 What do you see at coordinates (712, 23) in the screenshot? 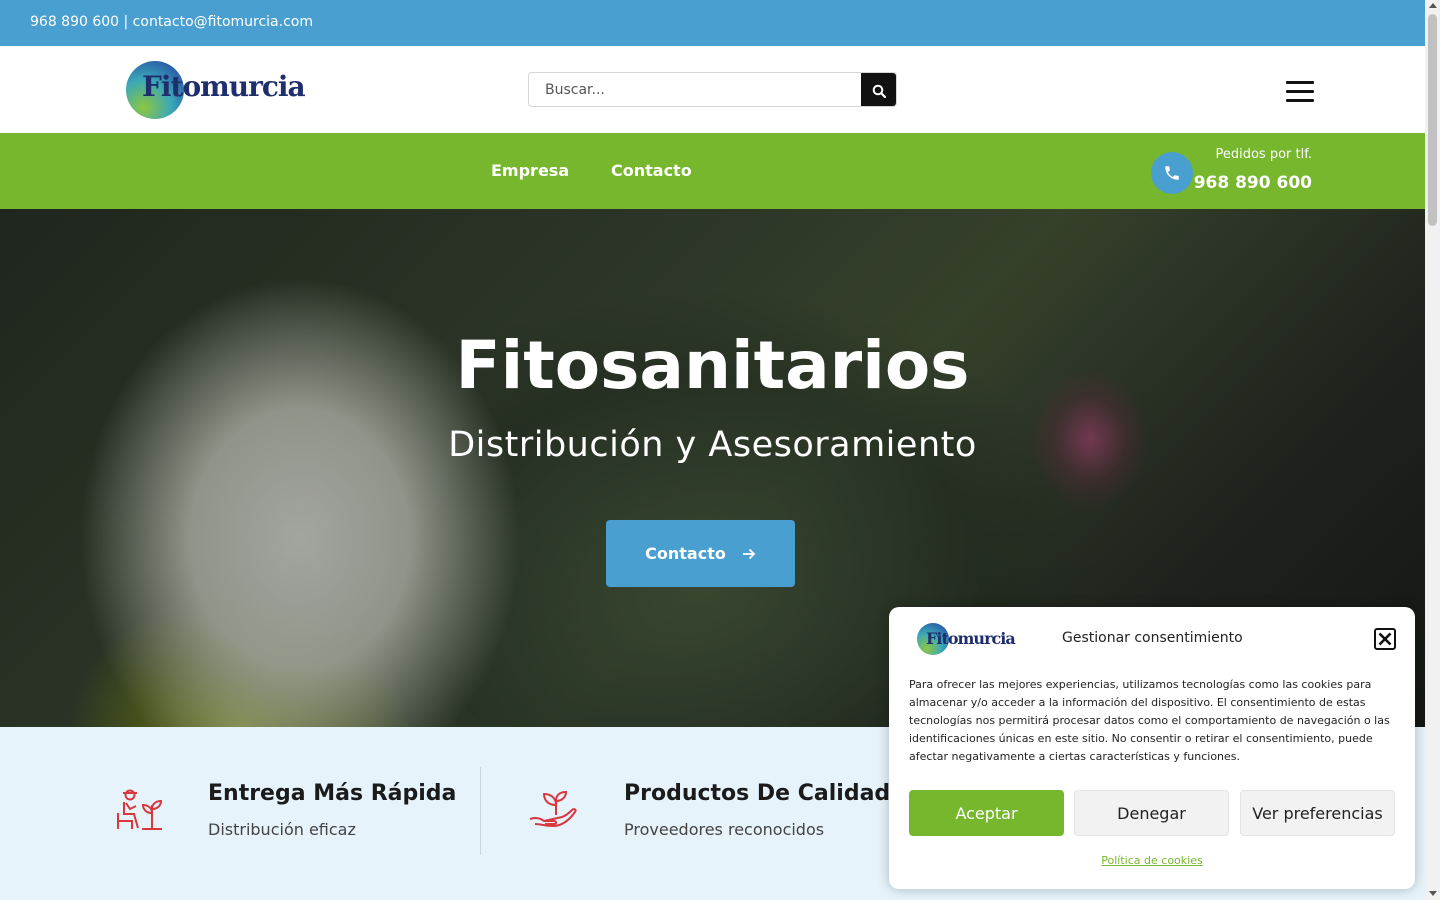
I see `top-contact-bar: 968 890 600 | contacto@fitomurcia.com` at bounding box center [712, 23].